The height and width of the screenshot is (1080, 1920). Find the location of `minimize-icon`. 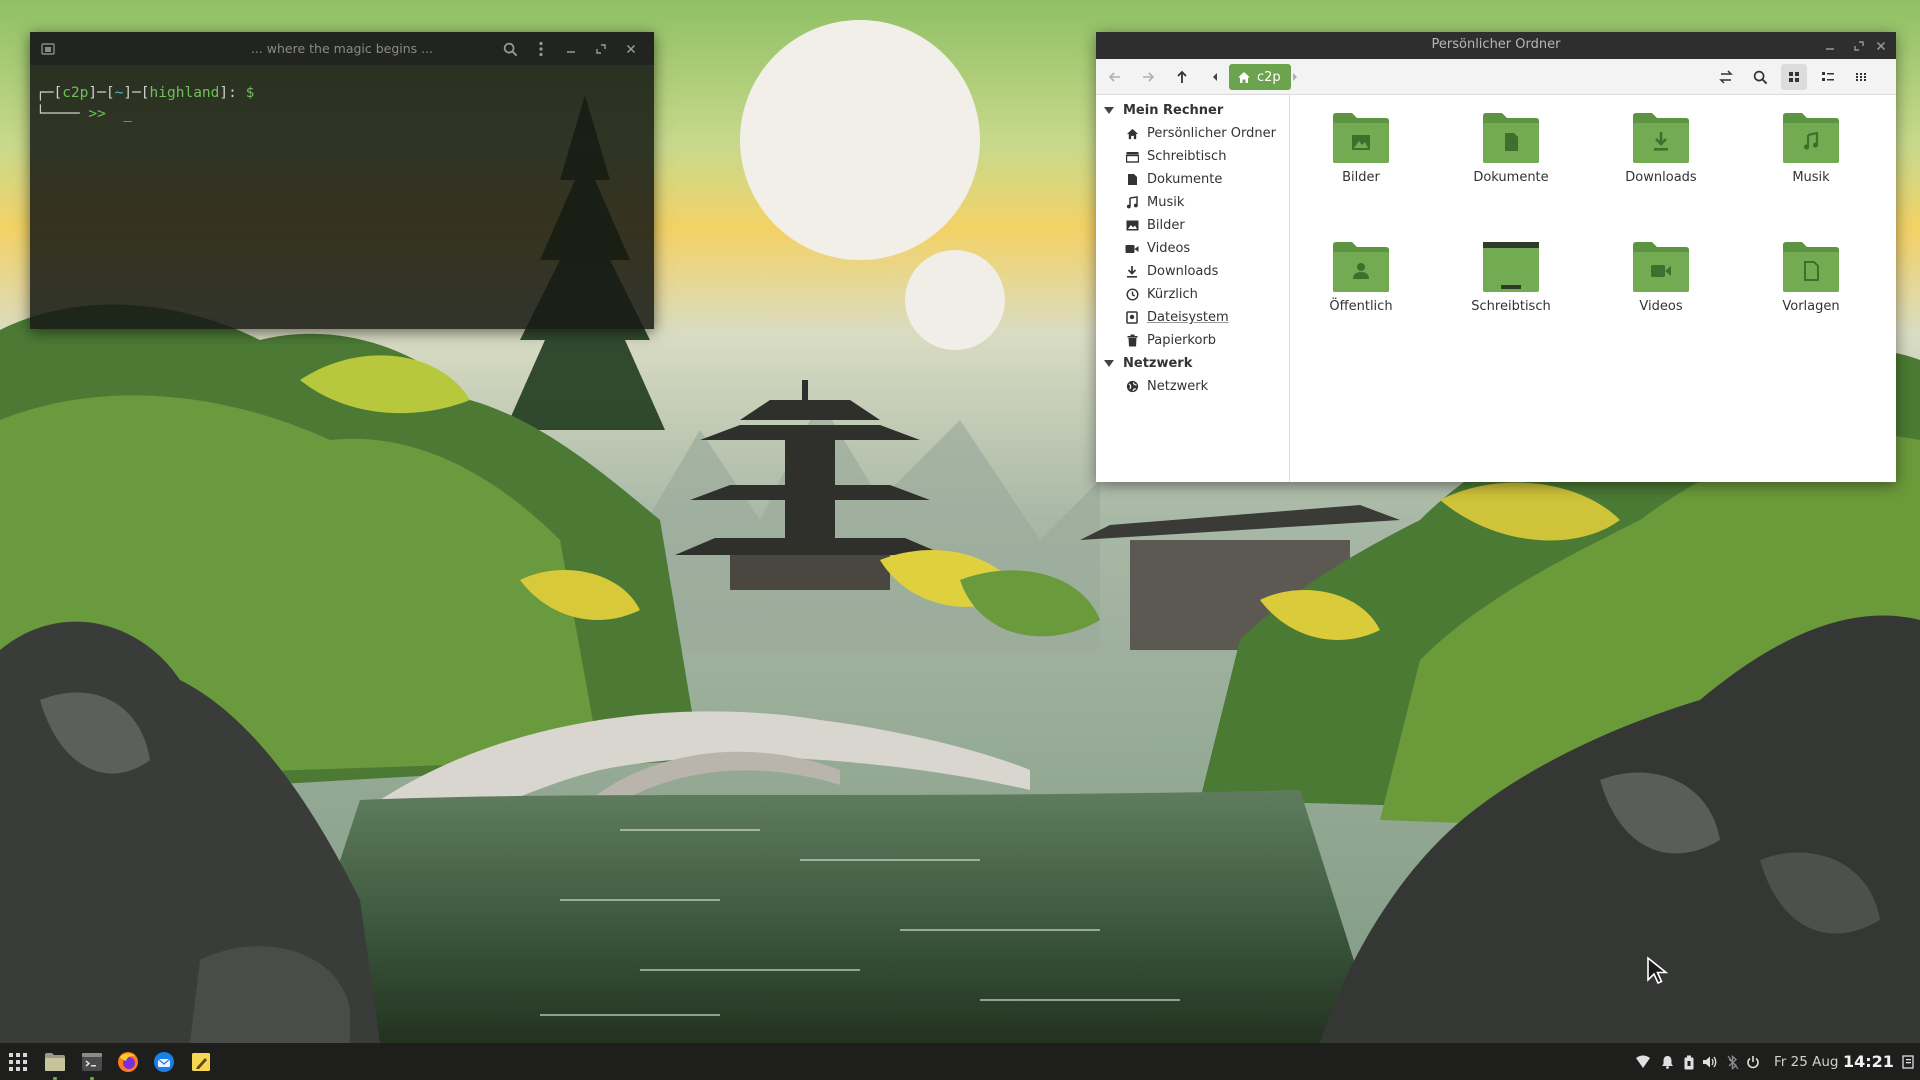

minimize-icon is located at coordinates (571, 52).